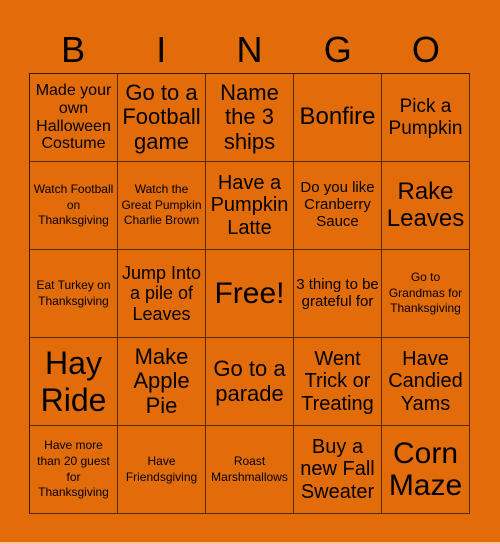 The image size is (500, 544). I want to click on bingo-cell-free: Free!, so click(250, 294).